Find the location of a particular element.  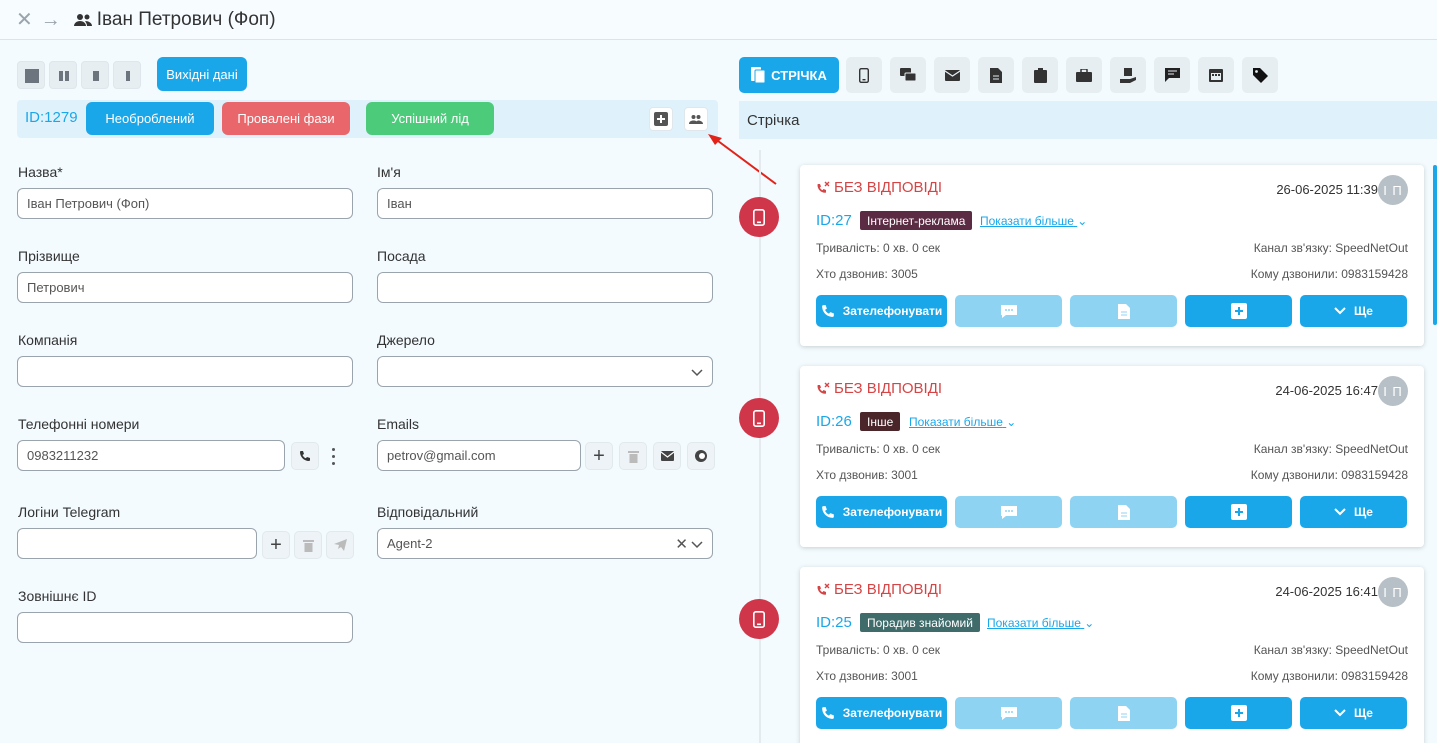

tab-chats is located at coordinates (908, 75).